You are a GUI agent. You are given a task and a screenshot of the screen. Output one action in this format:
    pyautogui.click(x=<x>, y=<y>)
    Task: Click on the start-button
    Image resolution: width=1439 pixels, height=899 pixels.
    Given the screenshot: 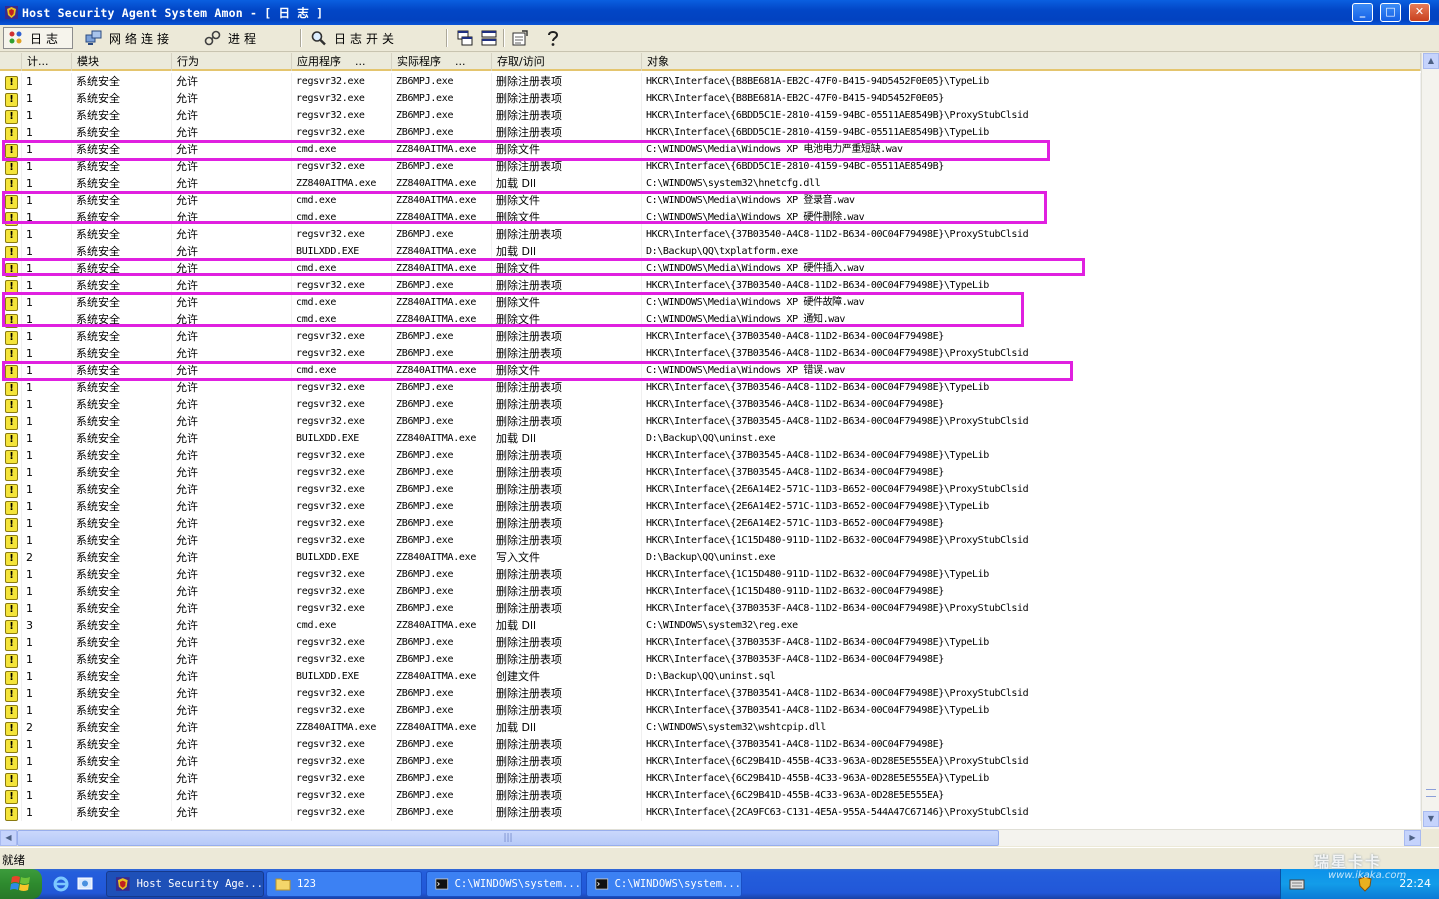 What is the action you would take?
    pyautogui.click(x=21, y=884)
    